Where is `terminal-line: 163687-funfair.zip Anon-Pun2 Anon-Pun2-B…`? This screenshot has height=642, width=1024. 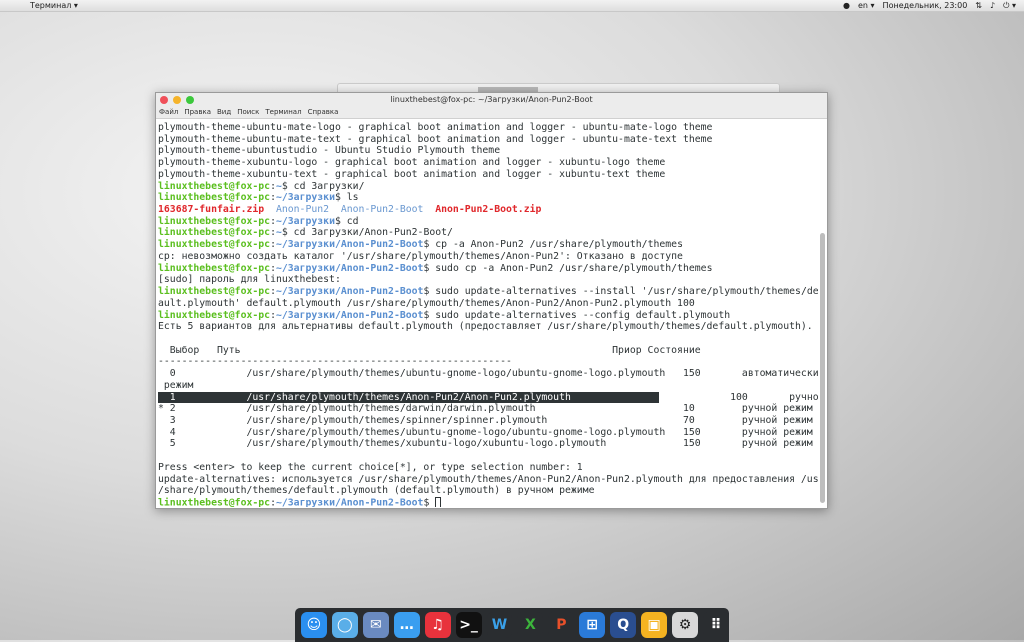 terminal-line: 163687-funfair.zip Anon-Pun2 Anon-Pun2-B… is located at coordinates (488, 210).